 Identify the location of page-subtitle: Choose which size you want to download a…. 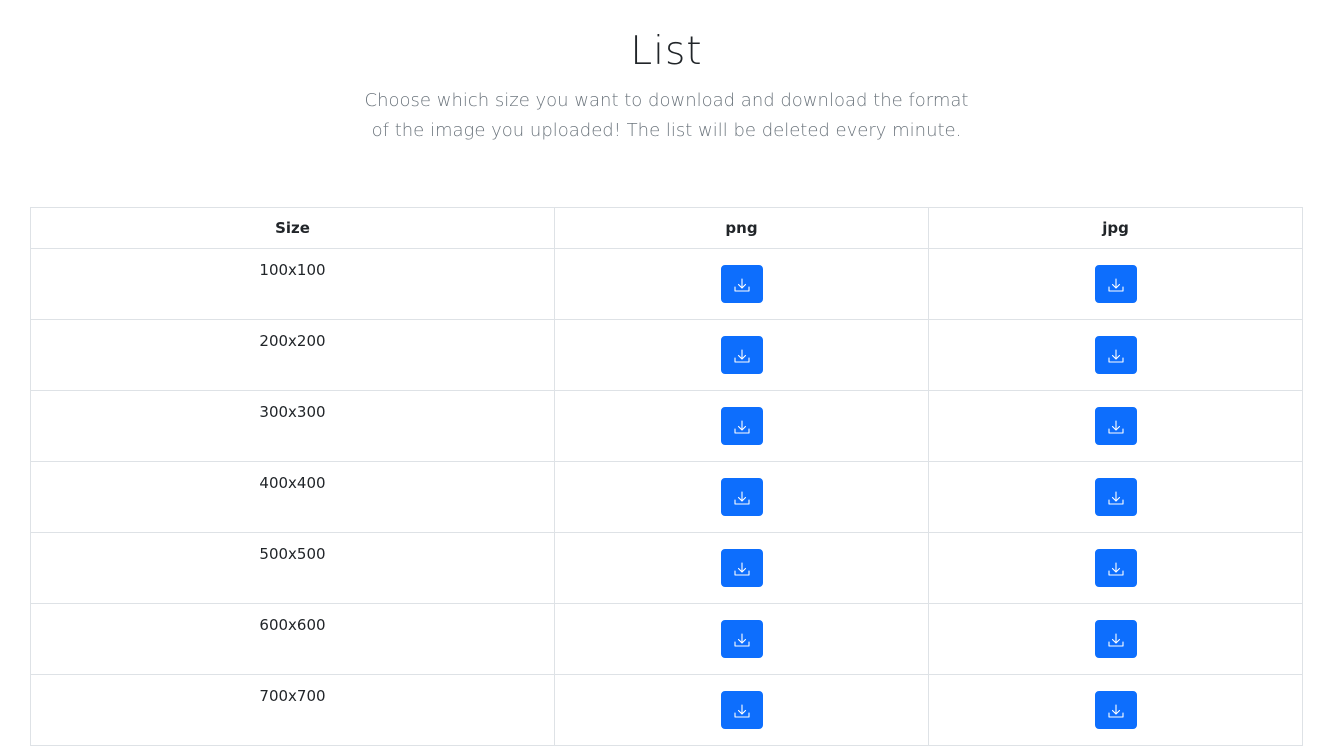
(666, 115).